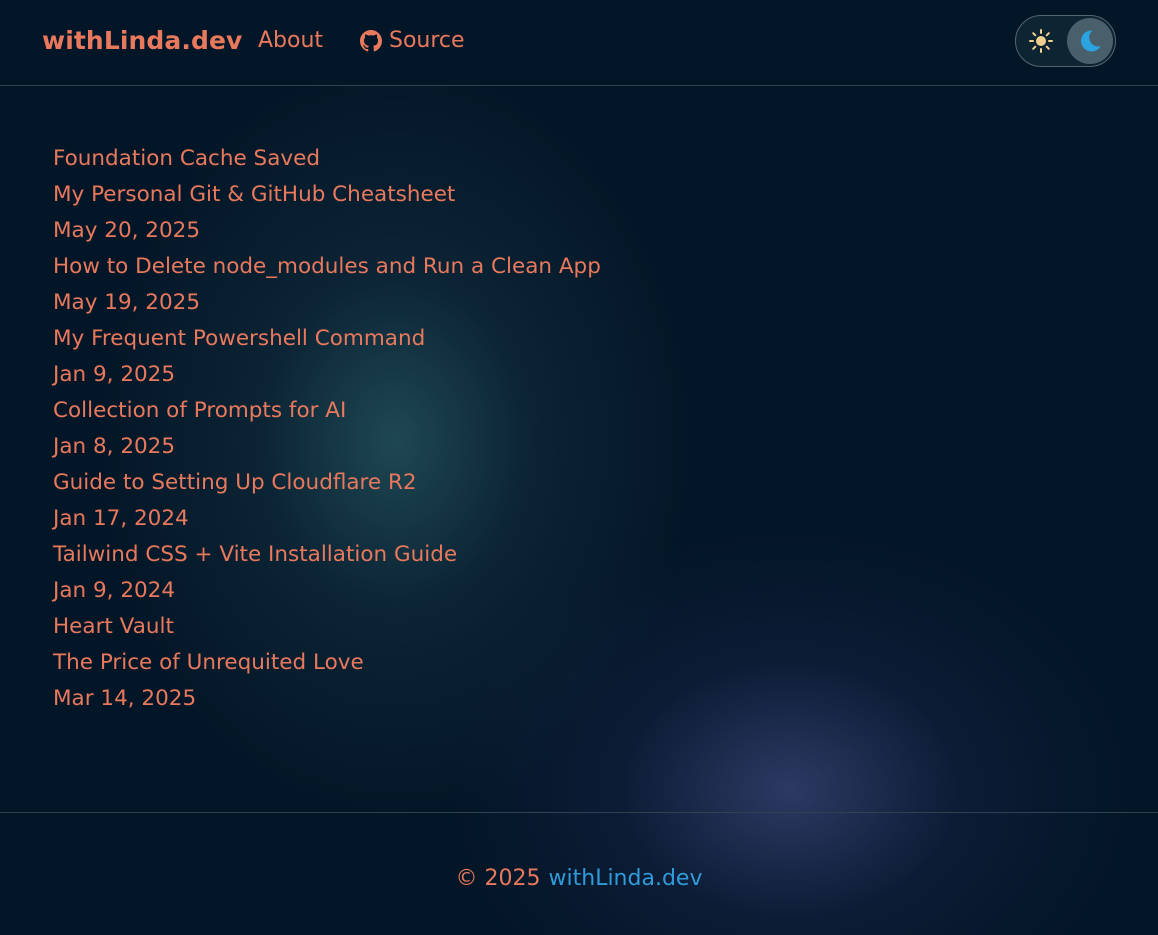 The image size is (1158, 935). I want to click on brand-logo-link: withLinda.dev, so click(142, 41).